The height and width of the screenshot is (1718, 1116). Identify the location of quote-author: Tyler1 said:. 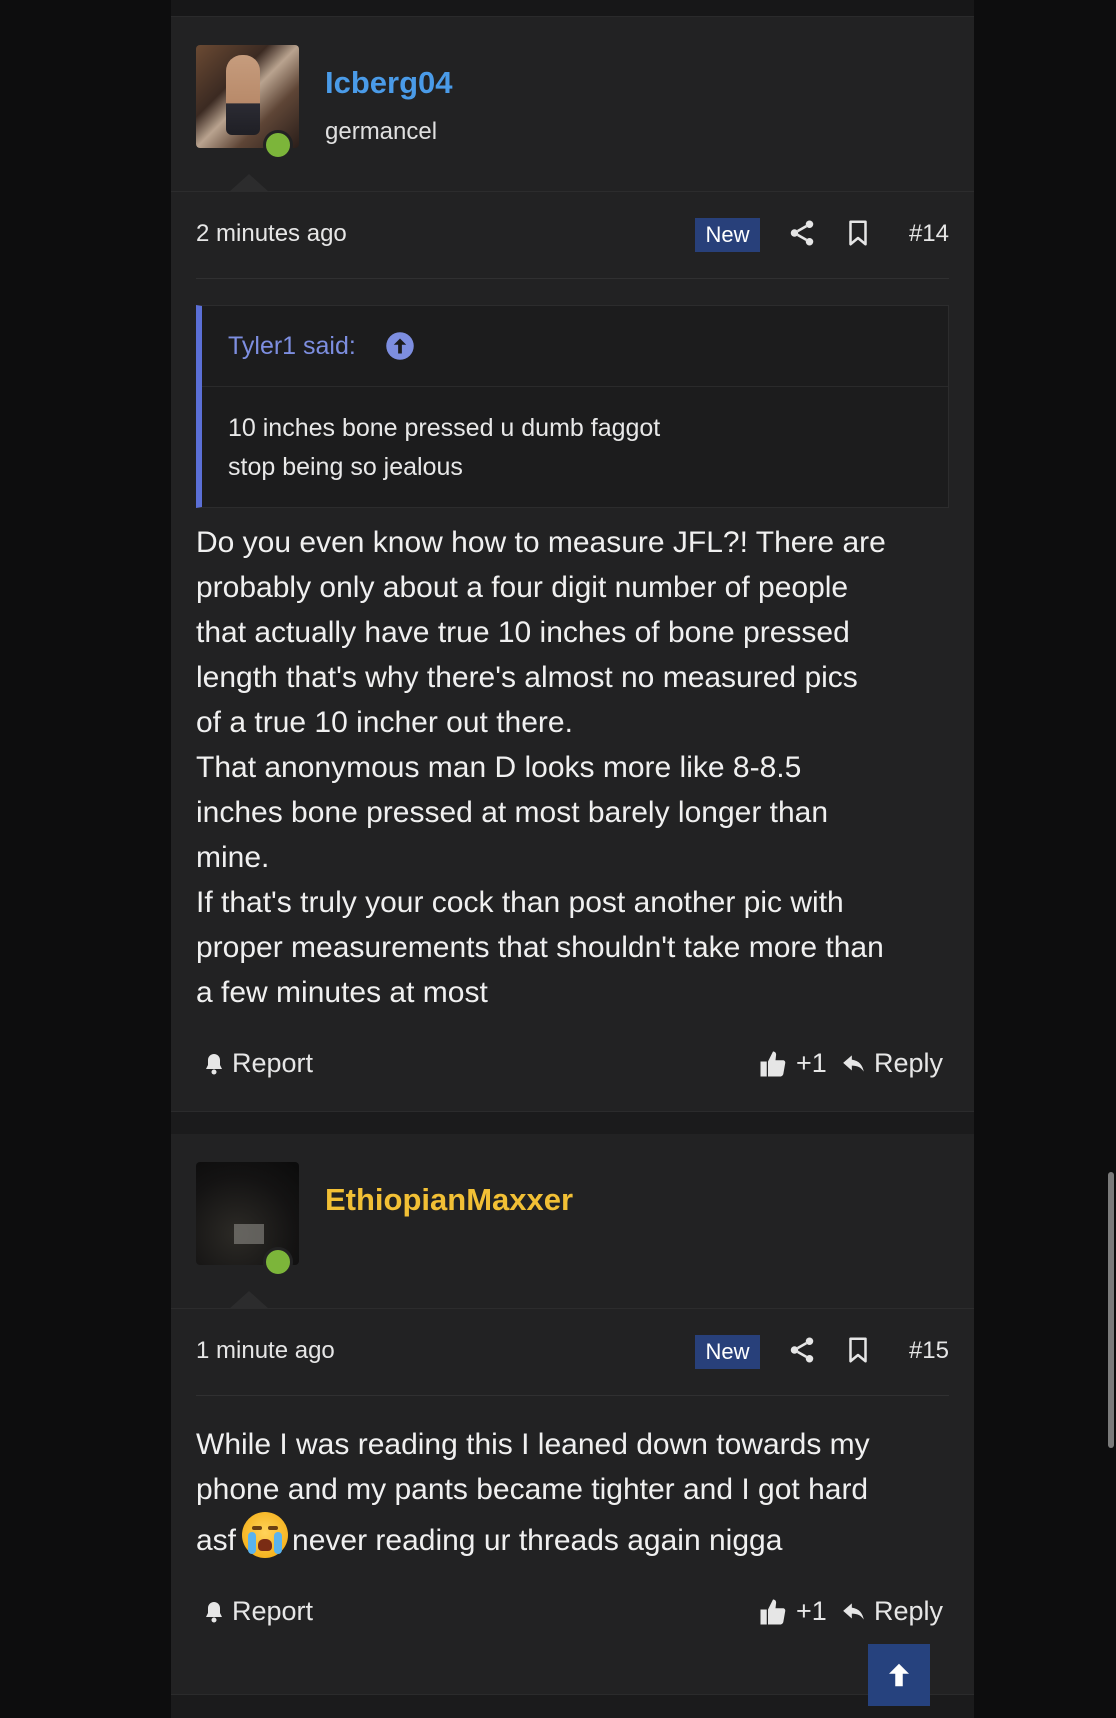
(292, 346).